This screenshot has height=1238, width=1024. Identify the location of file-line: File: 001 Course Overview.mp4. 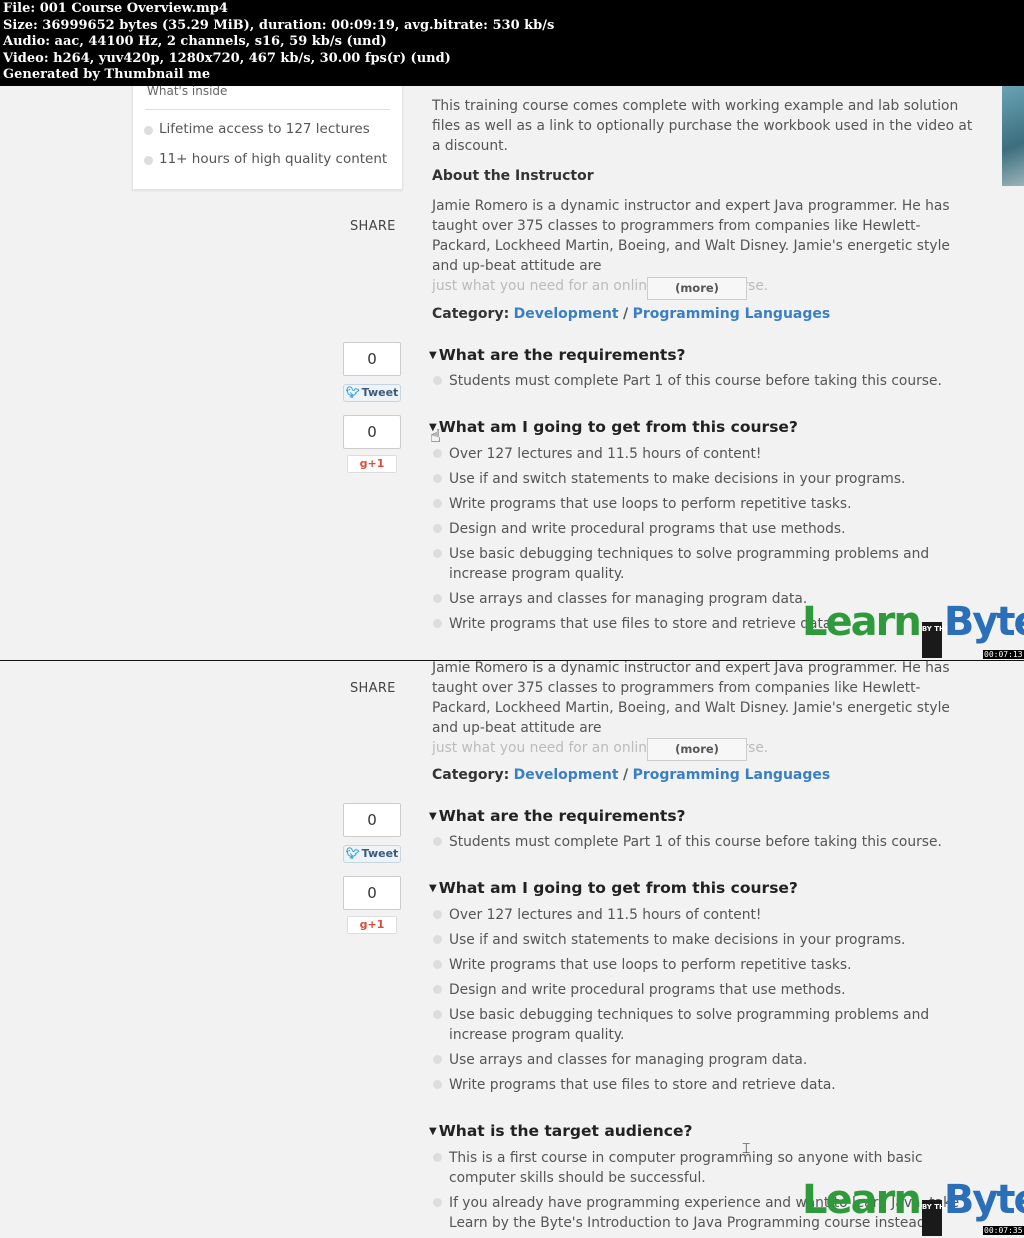
(115, 8).